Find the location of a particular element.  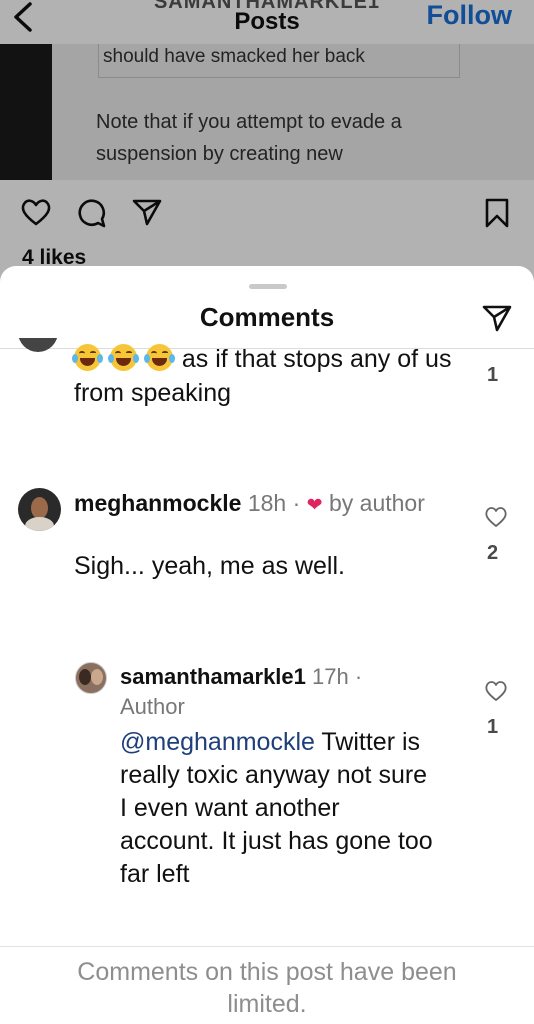

liked-by-label: by author is located at coordinates (376, 503).